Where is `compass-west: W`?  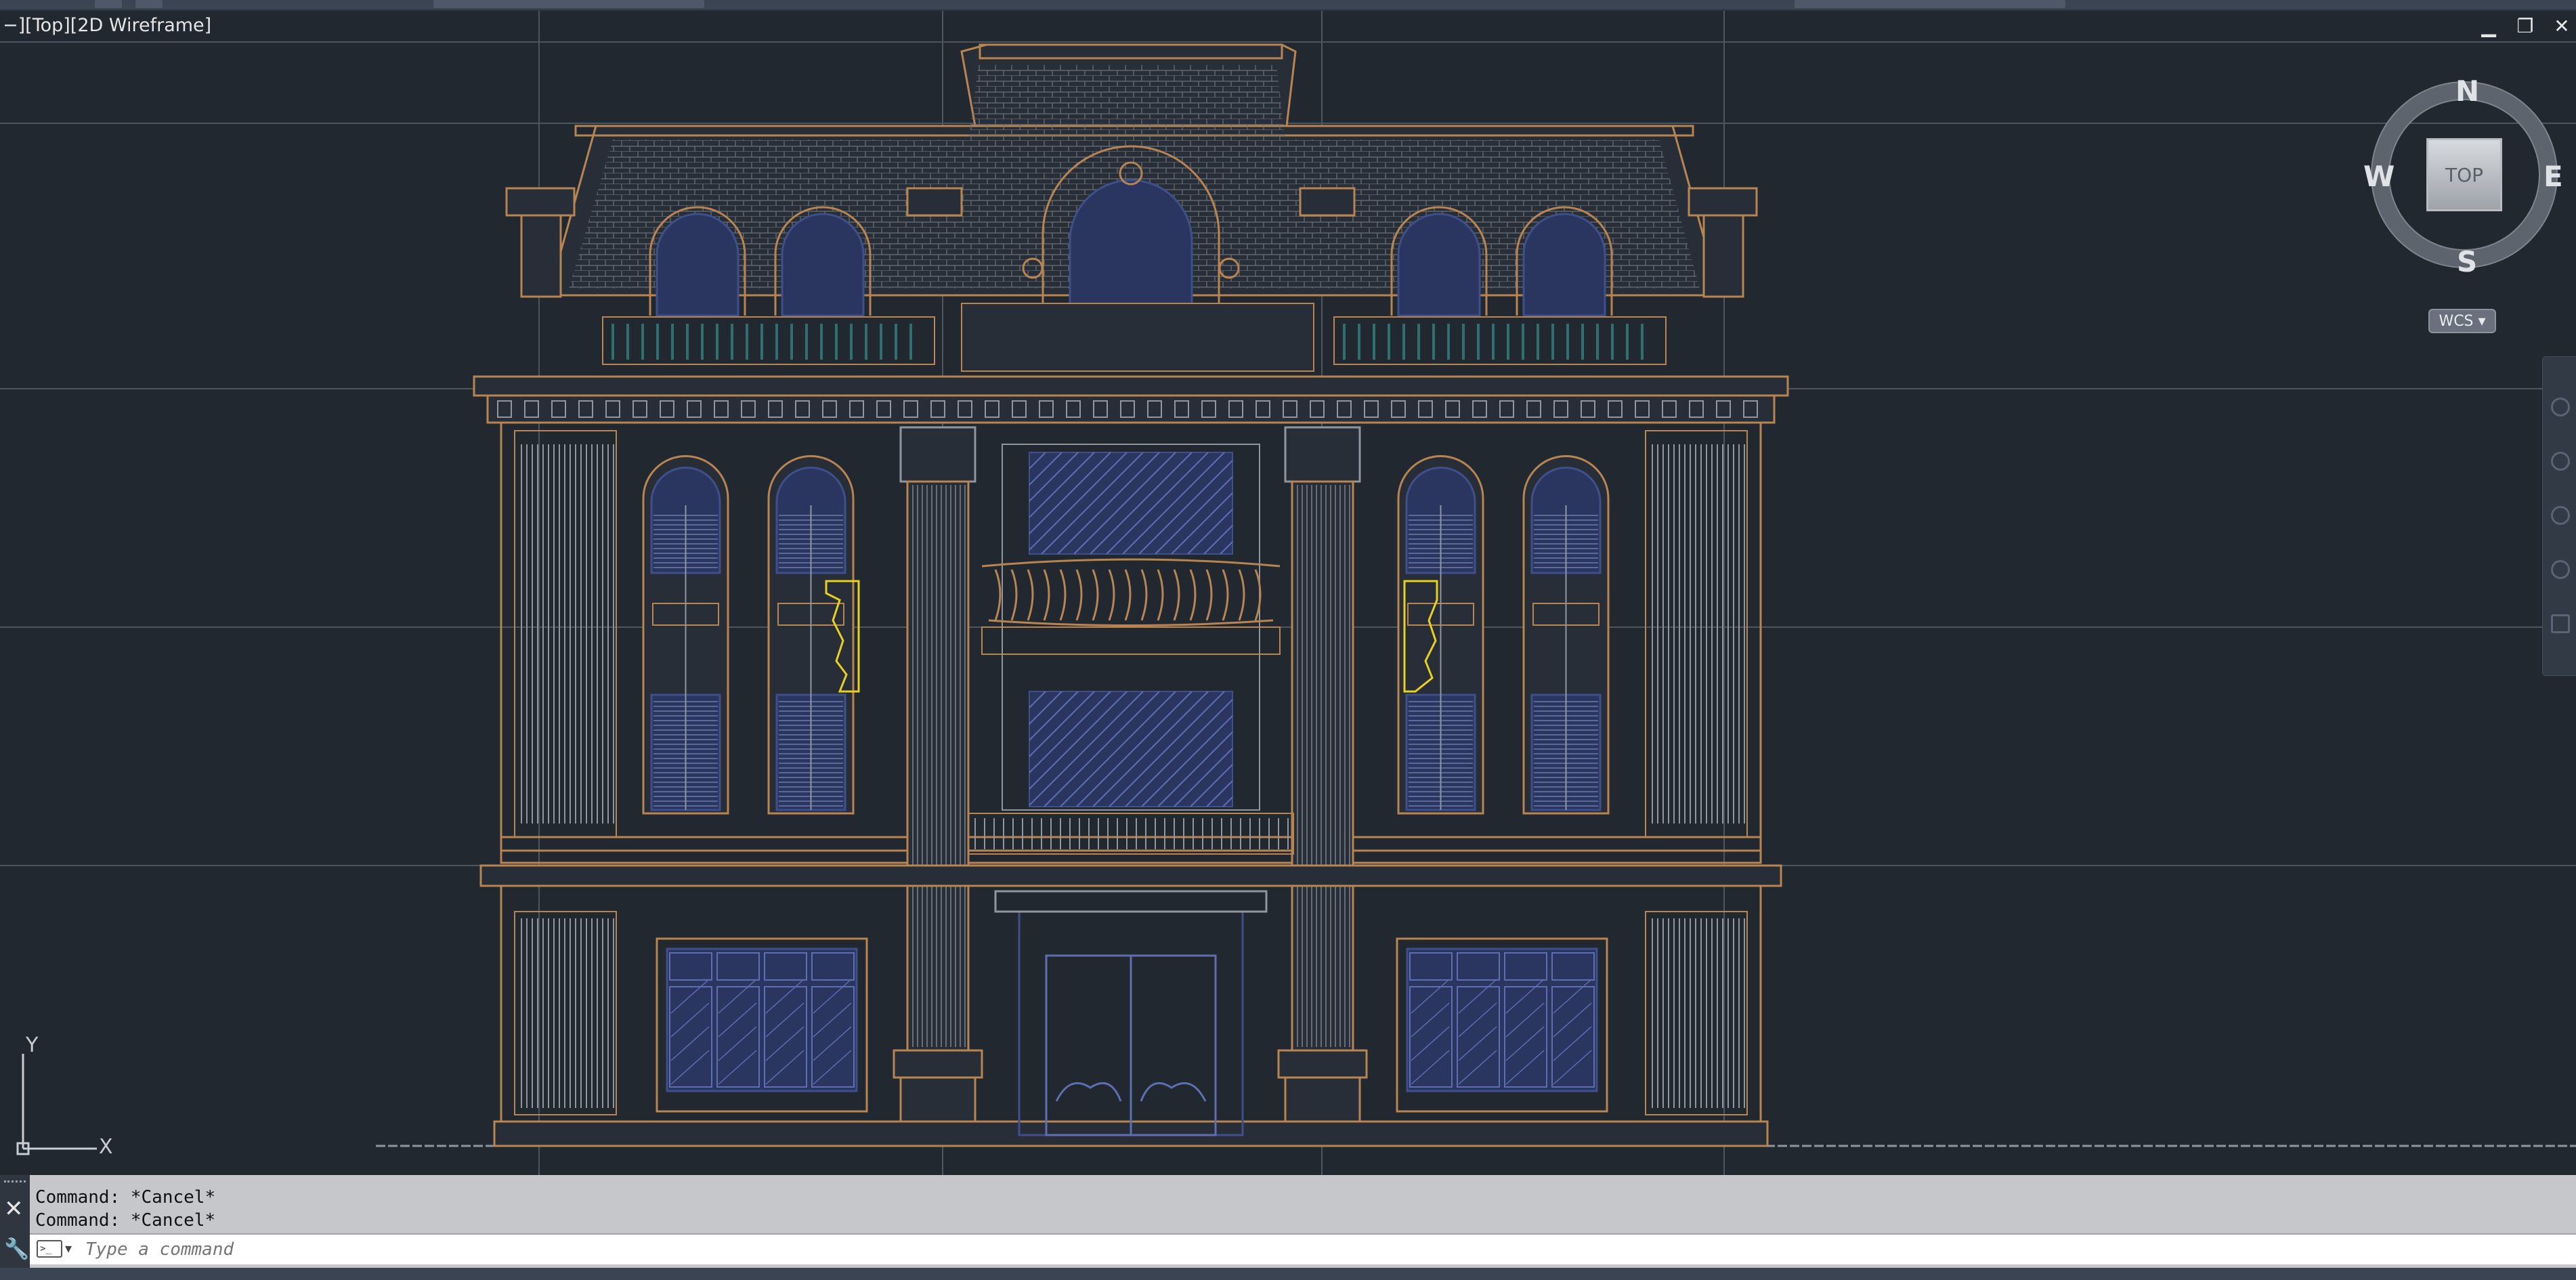
compass-west: W is located at coordinates (2379, 176).